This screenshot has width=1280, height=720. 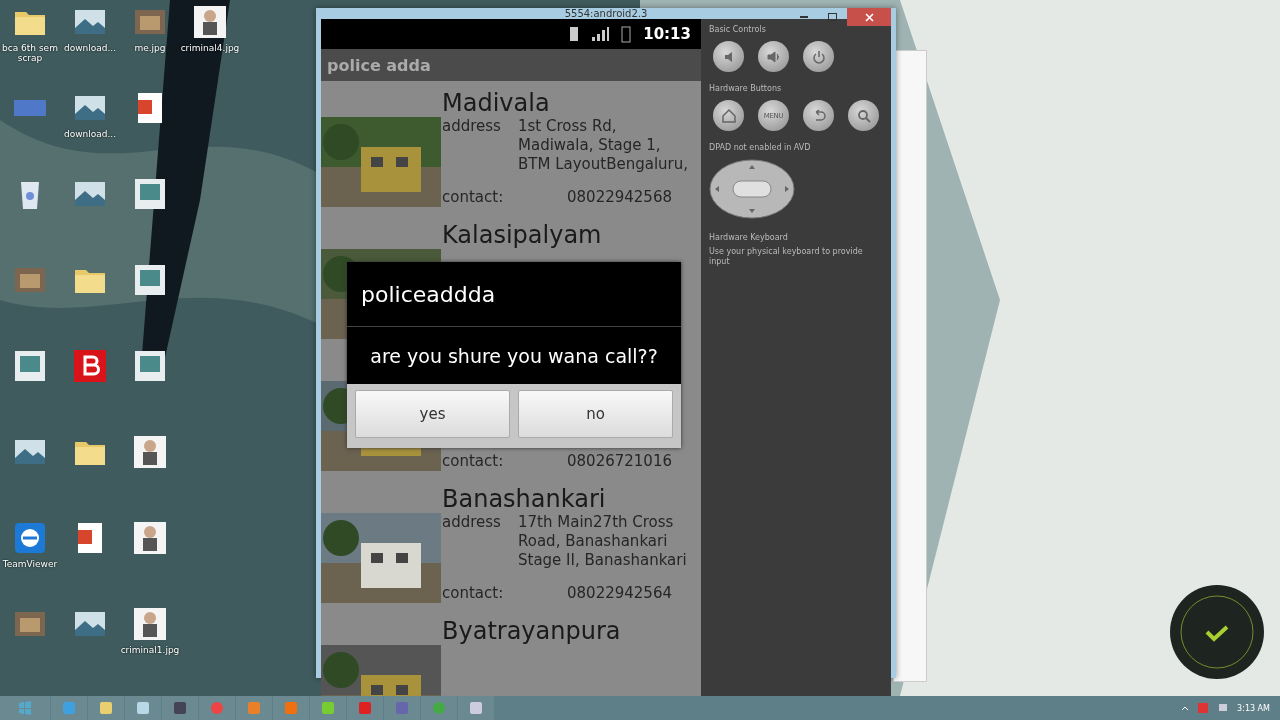 I want to click on windows-logo-icon, so click(x=25, y=708).